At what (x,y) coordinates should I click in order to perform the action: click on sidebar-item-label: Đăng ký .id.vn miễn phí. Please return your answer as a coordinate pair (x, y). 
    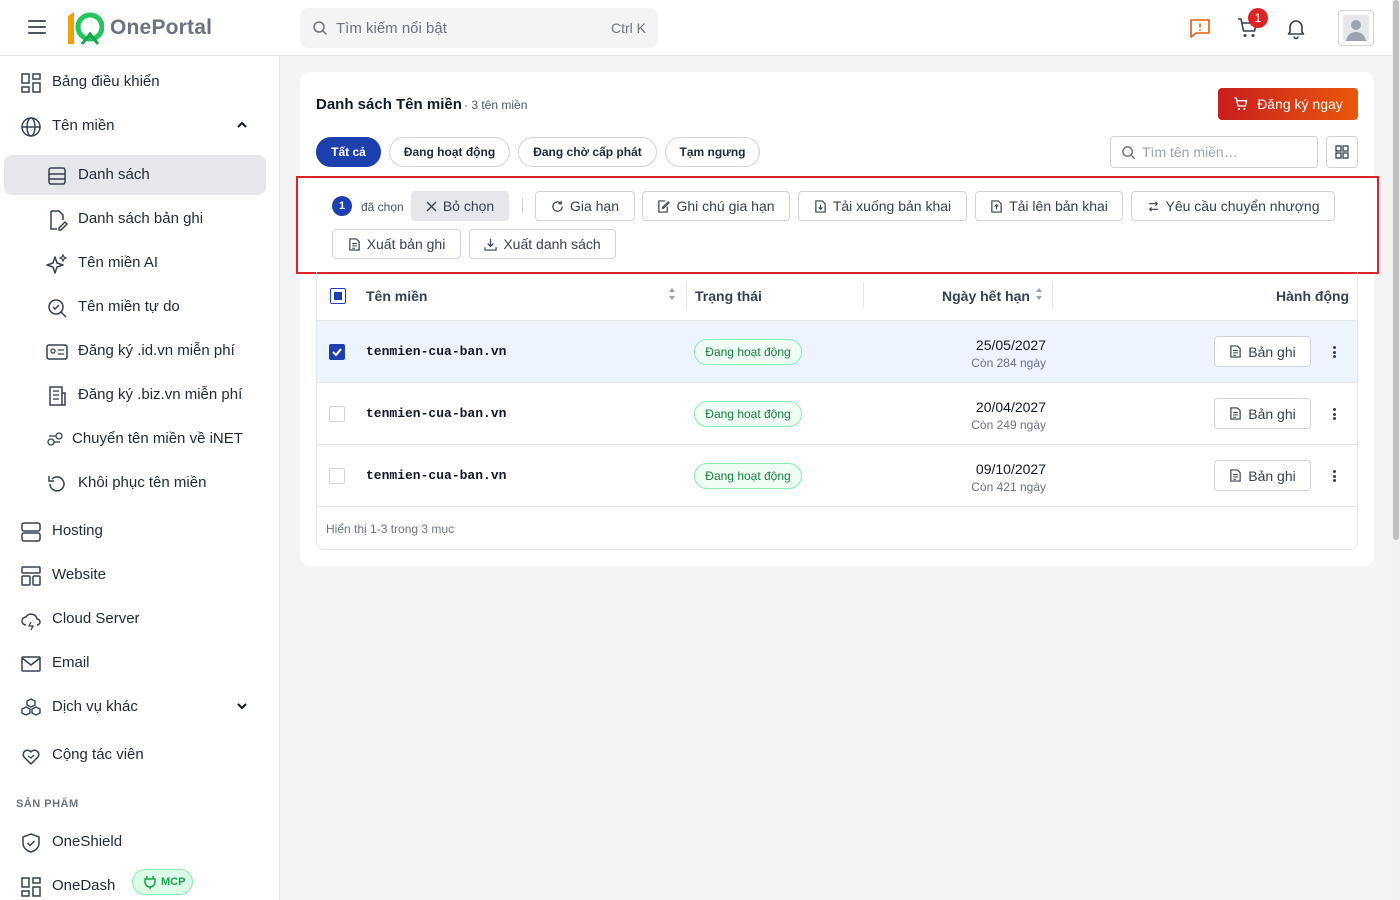
    Looking at the image, I should click on (156, 350).